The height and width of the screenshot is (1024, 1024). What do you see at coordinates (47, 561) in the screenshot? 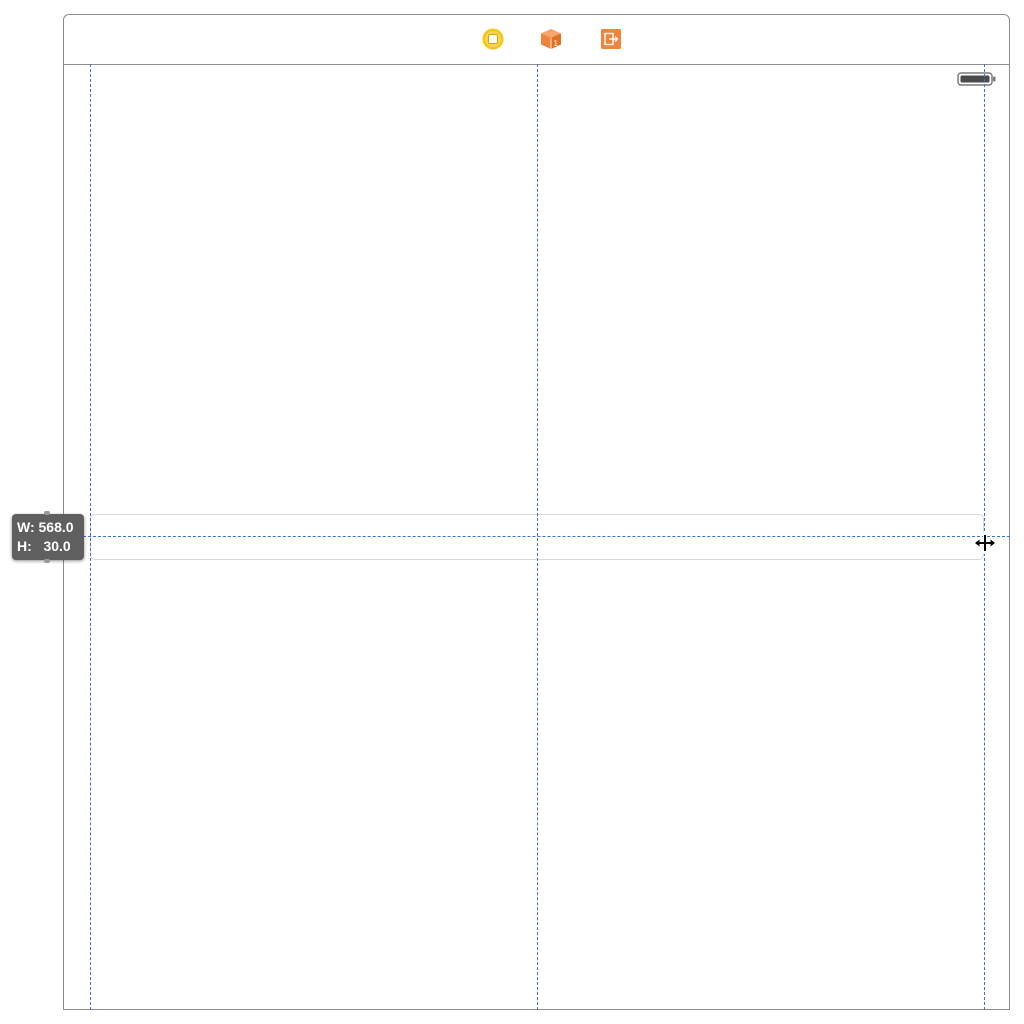
I see `tooltip-handle-bottom` at bounding box center [47, 561].